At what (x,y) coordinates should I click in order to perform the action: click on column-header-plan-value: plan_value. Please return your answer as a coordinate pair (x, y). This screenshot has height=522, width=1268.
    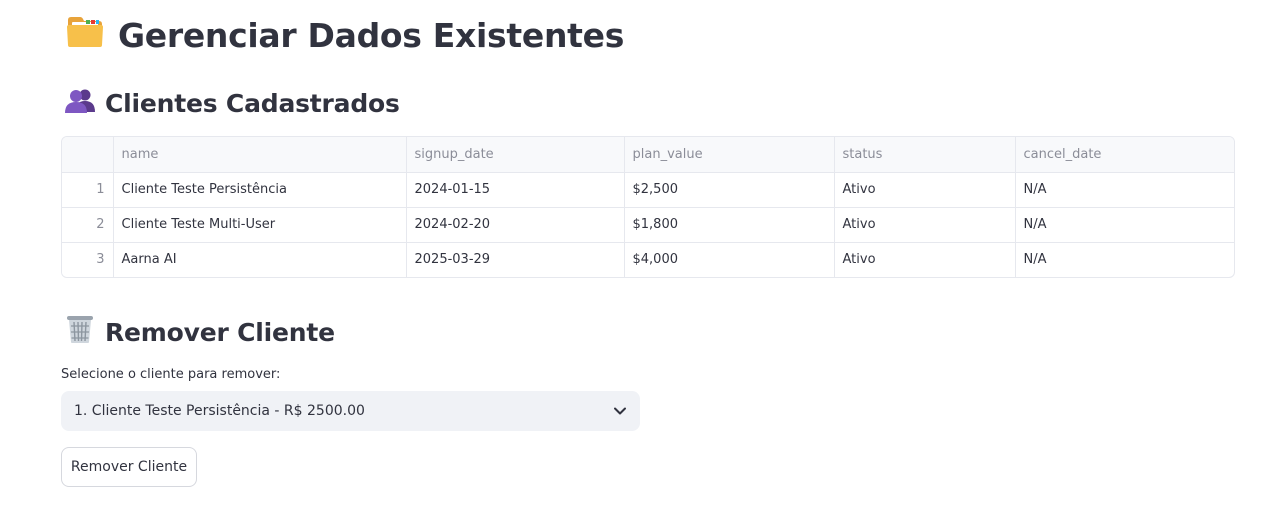
    Looking at the image, I should click on (729, 155).